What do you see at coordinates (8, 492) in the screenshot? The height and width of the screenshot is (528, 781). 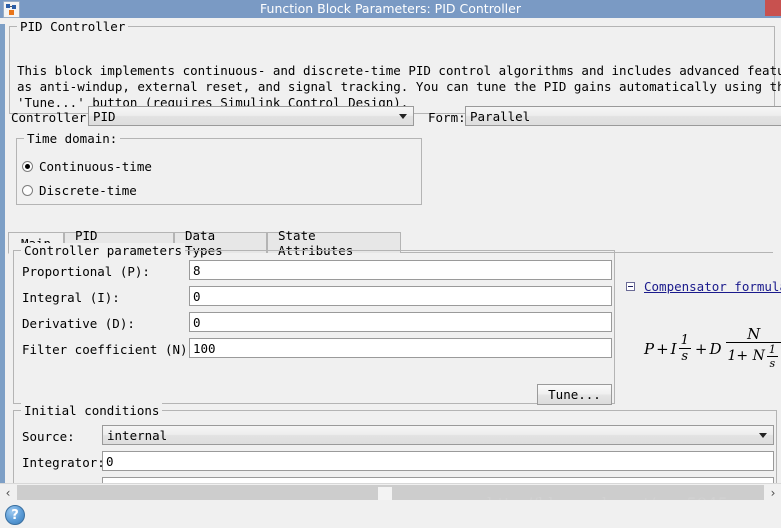 I see `scroll-left-arrow-icon: ‹` at bounding box center [8, 492].